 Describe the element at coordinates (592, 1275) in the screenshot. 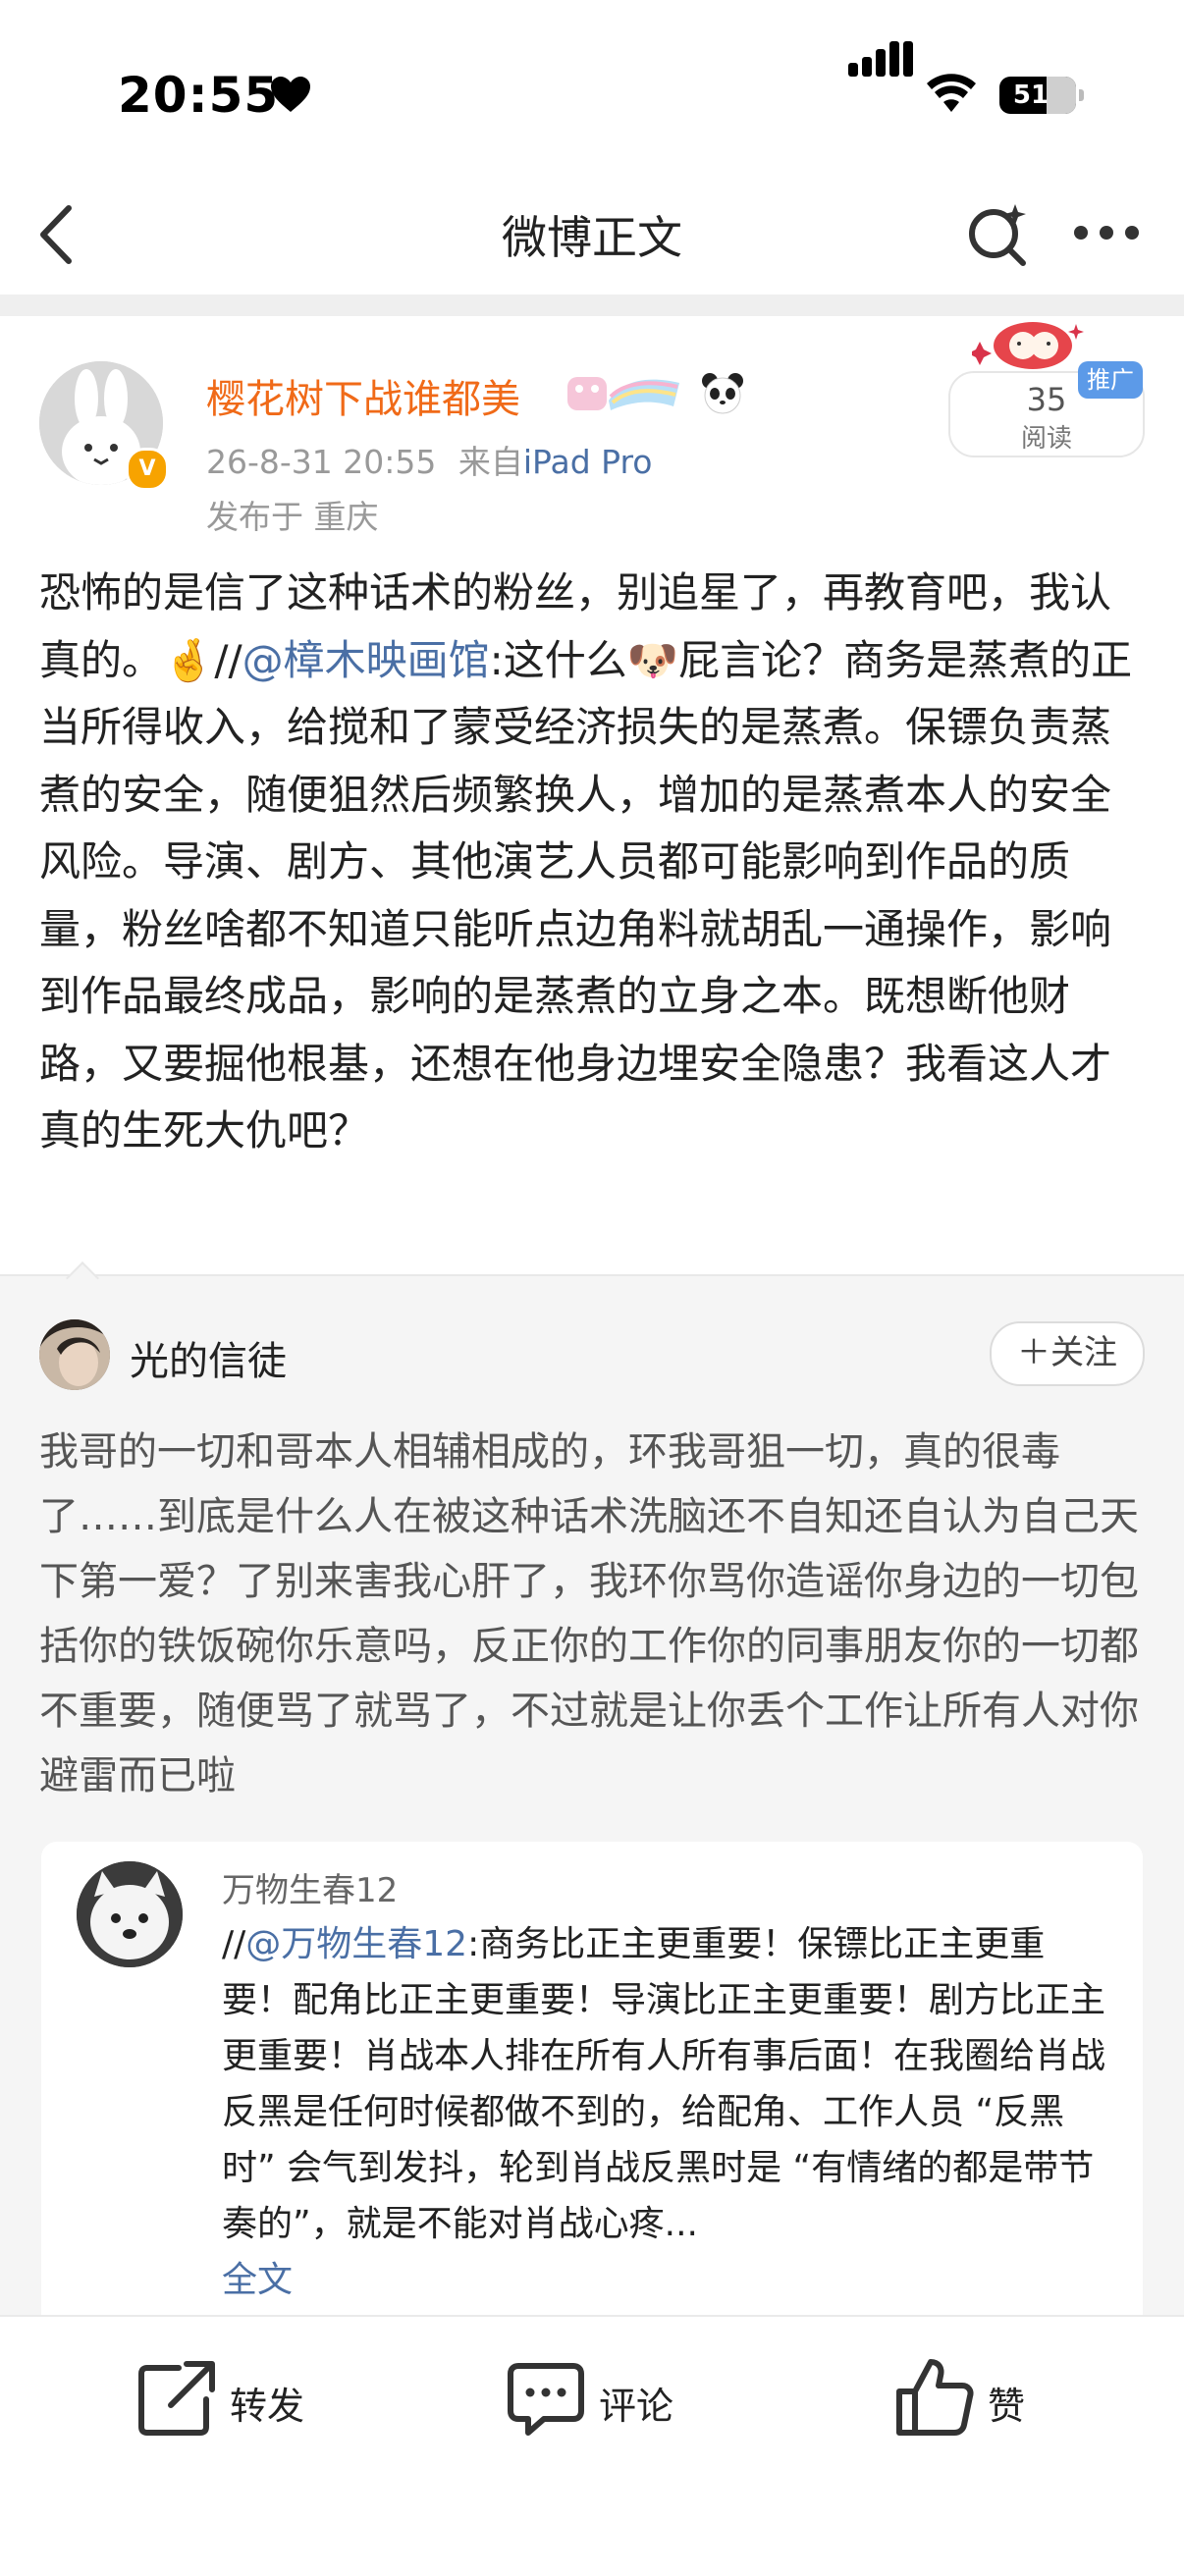

I see `thread-divider` at that location.